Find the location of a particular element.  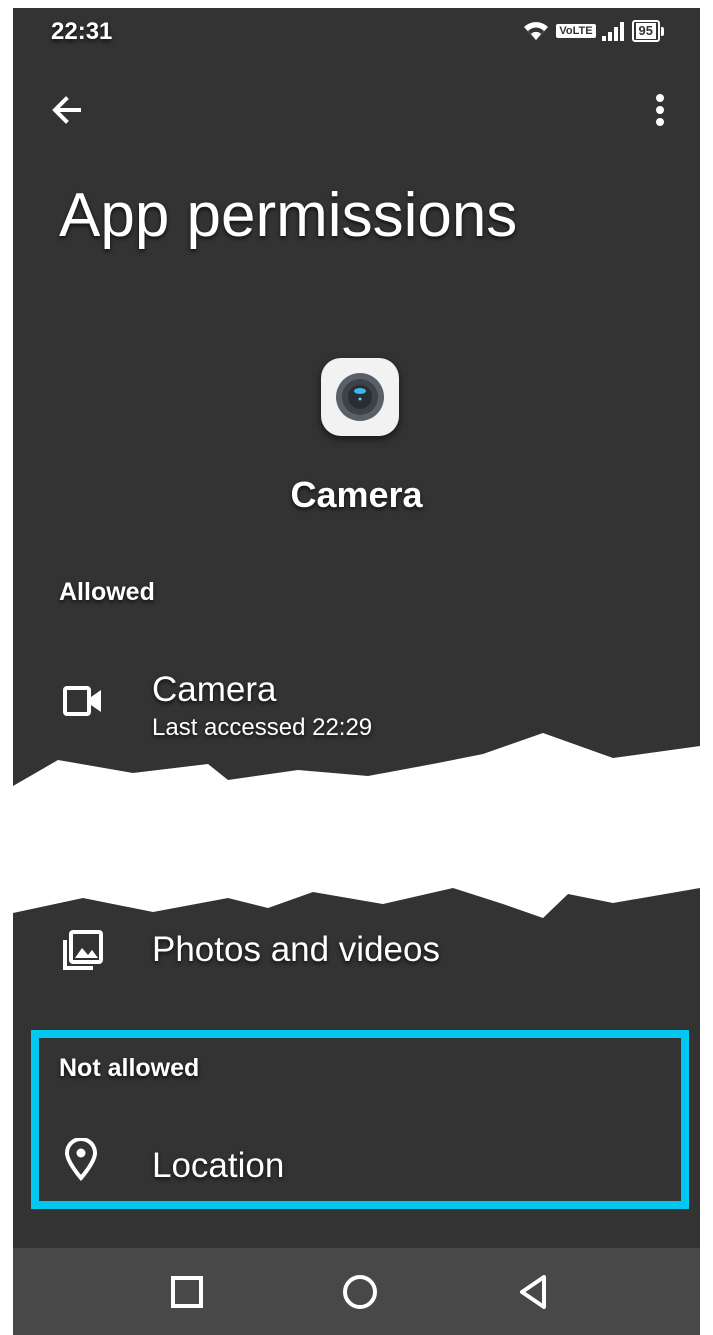

photo-library-icon is located at coordinates (83, 950).